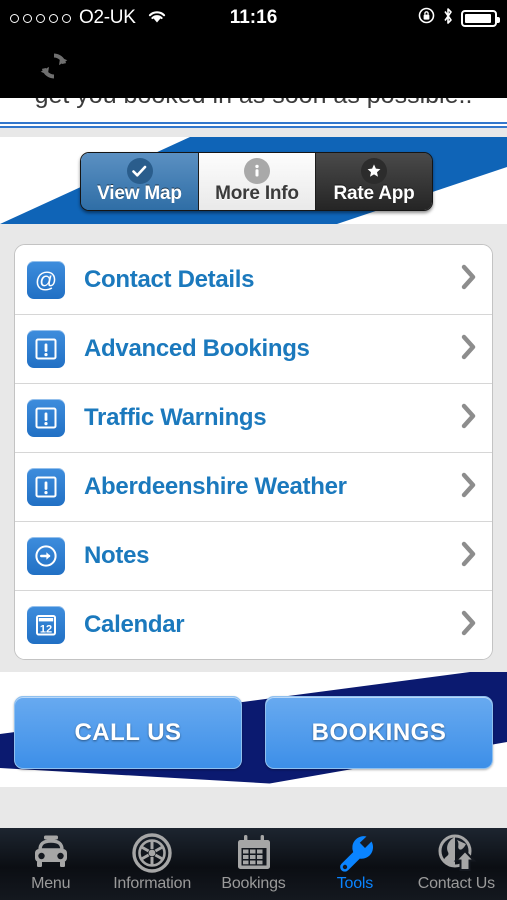  I want to click on call-us-button: CALL US, so click(128, 732).